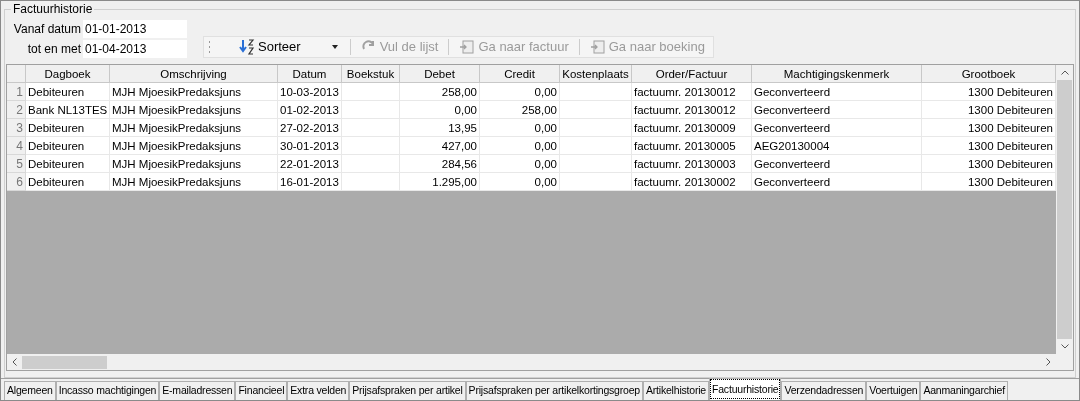 The image size is (1080, 401). Describe the element at coordinates (310, 74) in the screenshot. I see `column-header: Datum` at that location.